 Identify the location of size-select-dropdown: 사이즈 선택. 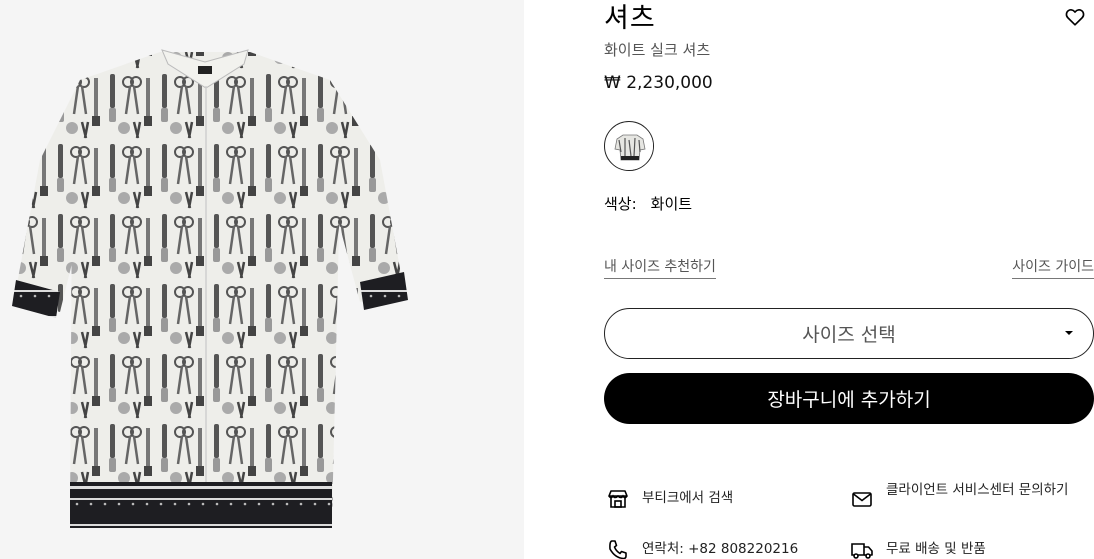
(849, 333).